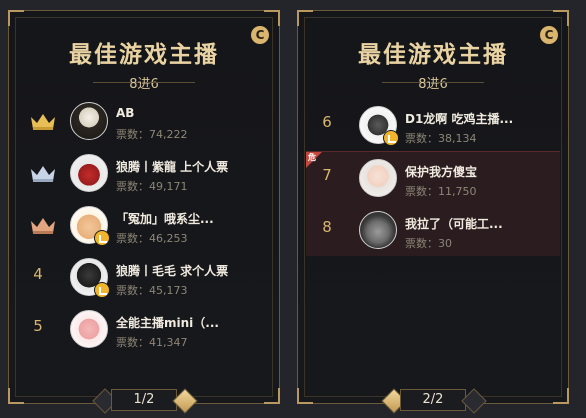 Image resolution: width=586 pixels, height=418 pixels. Describe the element at coordinates (152, 134) in the screenshot. I see `vote-count: 票数：74,222` at that location.